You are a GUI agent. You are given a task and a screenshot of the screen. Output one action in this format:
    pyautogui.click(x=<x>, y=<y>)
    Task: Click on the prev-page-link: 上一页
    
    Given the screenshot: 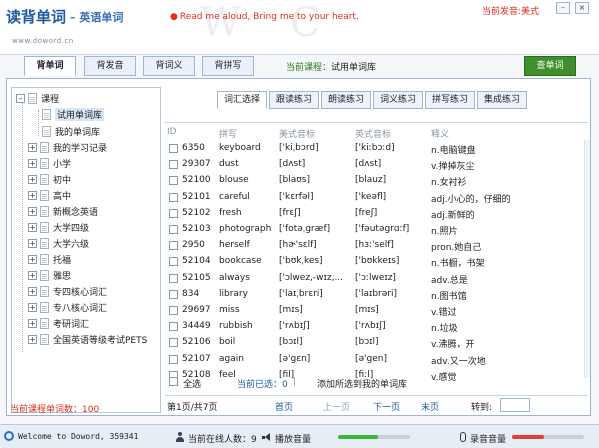 What is the action you would take?
    pyautogui.click(x=336, y=406)
    